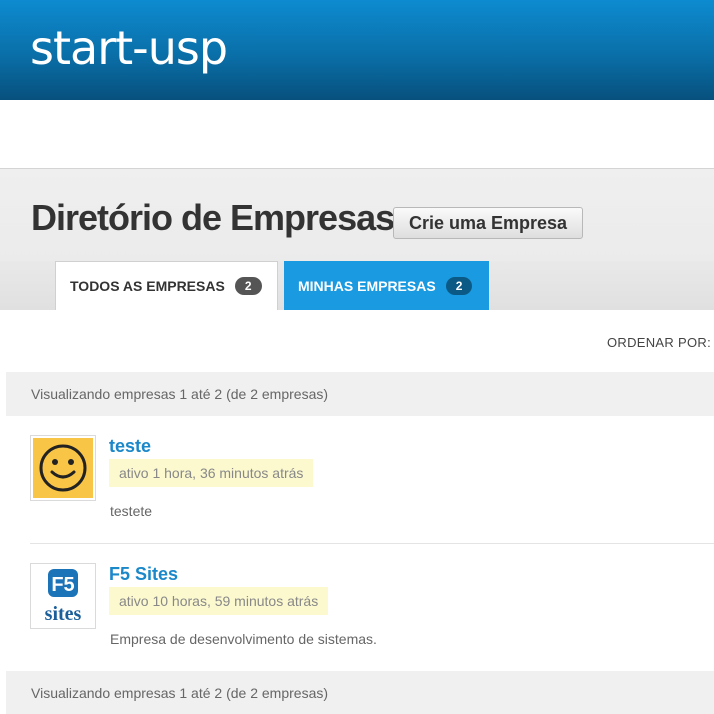  I want to click on logo-text-bottom: sites, so click(63, 614).